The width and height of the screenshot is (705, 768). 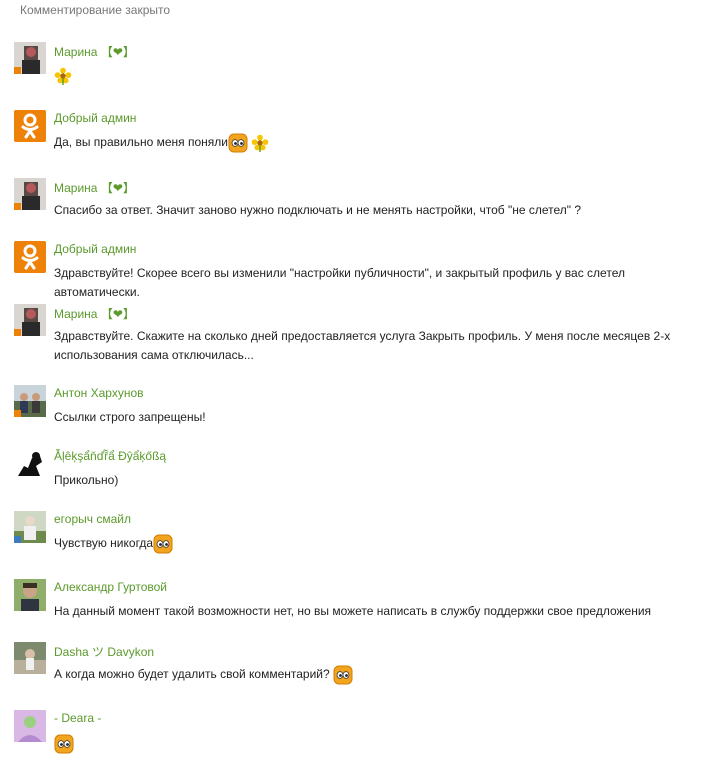 I want to click on commenter-name: Dasha ツ Davykon, so click(x=104, y=651).